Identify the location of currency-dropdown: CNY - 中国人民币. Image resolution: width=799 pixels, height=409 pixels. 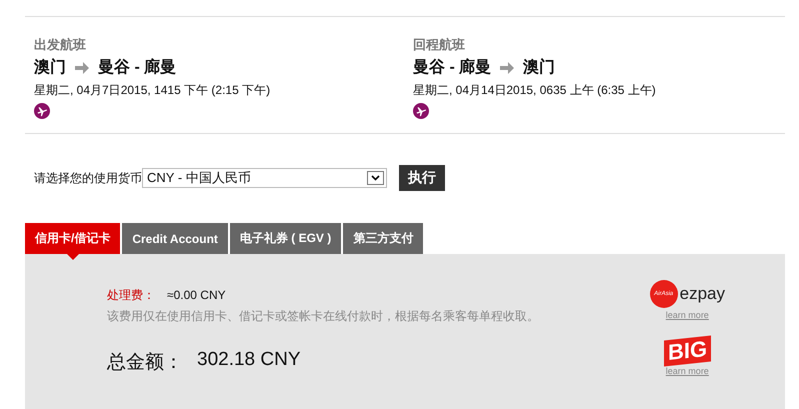
(264, 178).